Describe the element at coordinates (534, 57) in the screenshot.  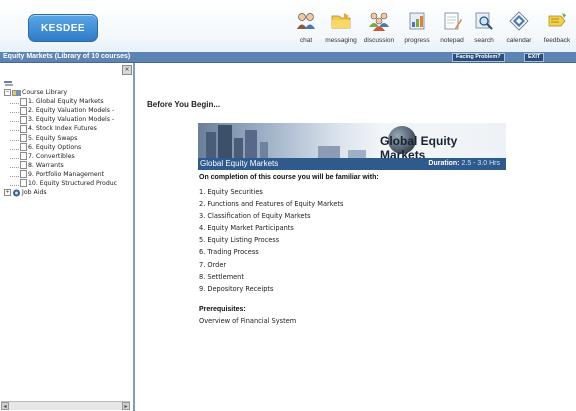
I see `exit-button: EXIT` at that location.